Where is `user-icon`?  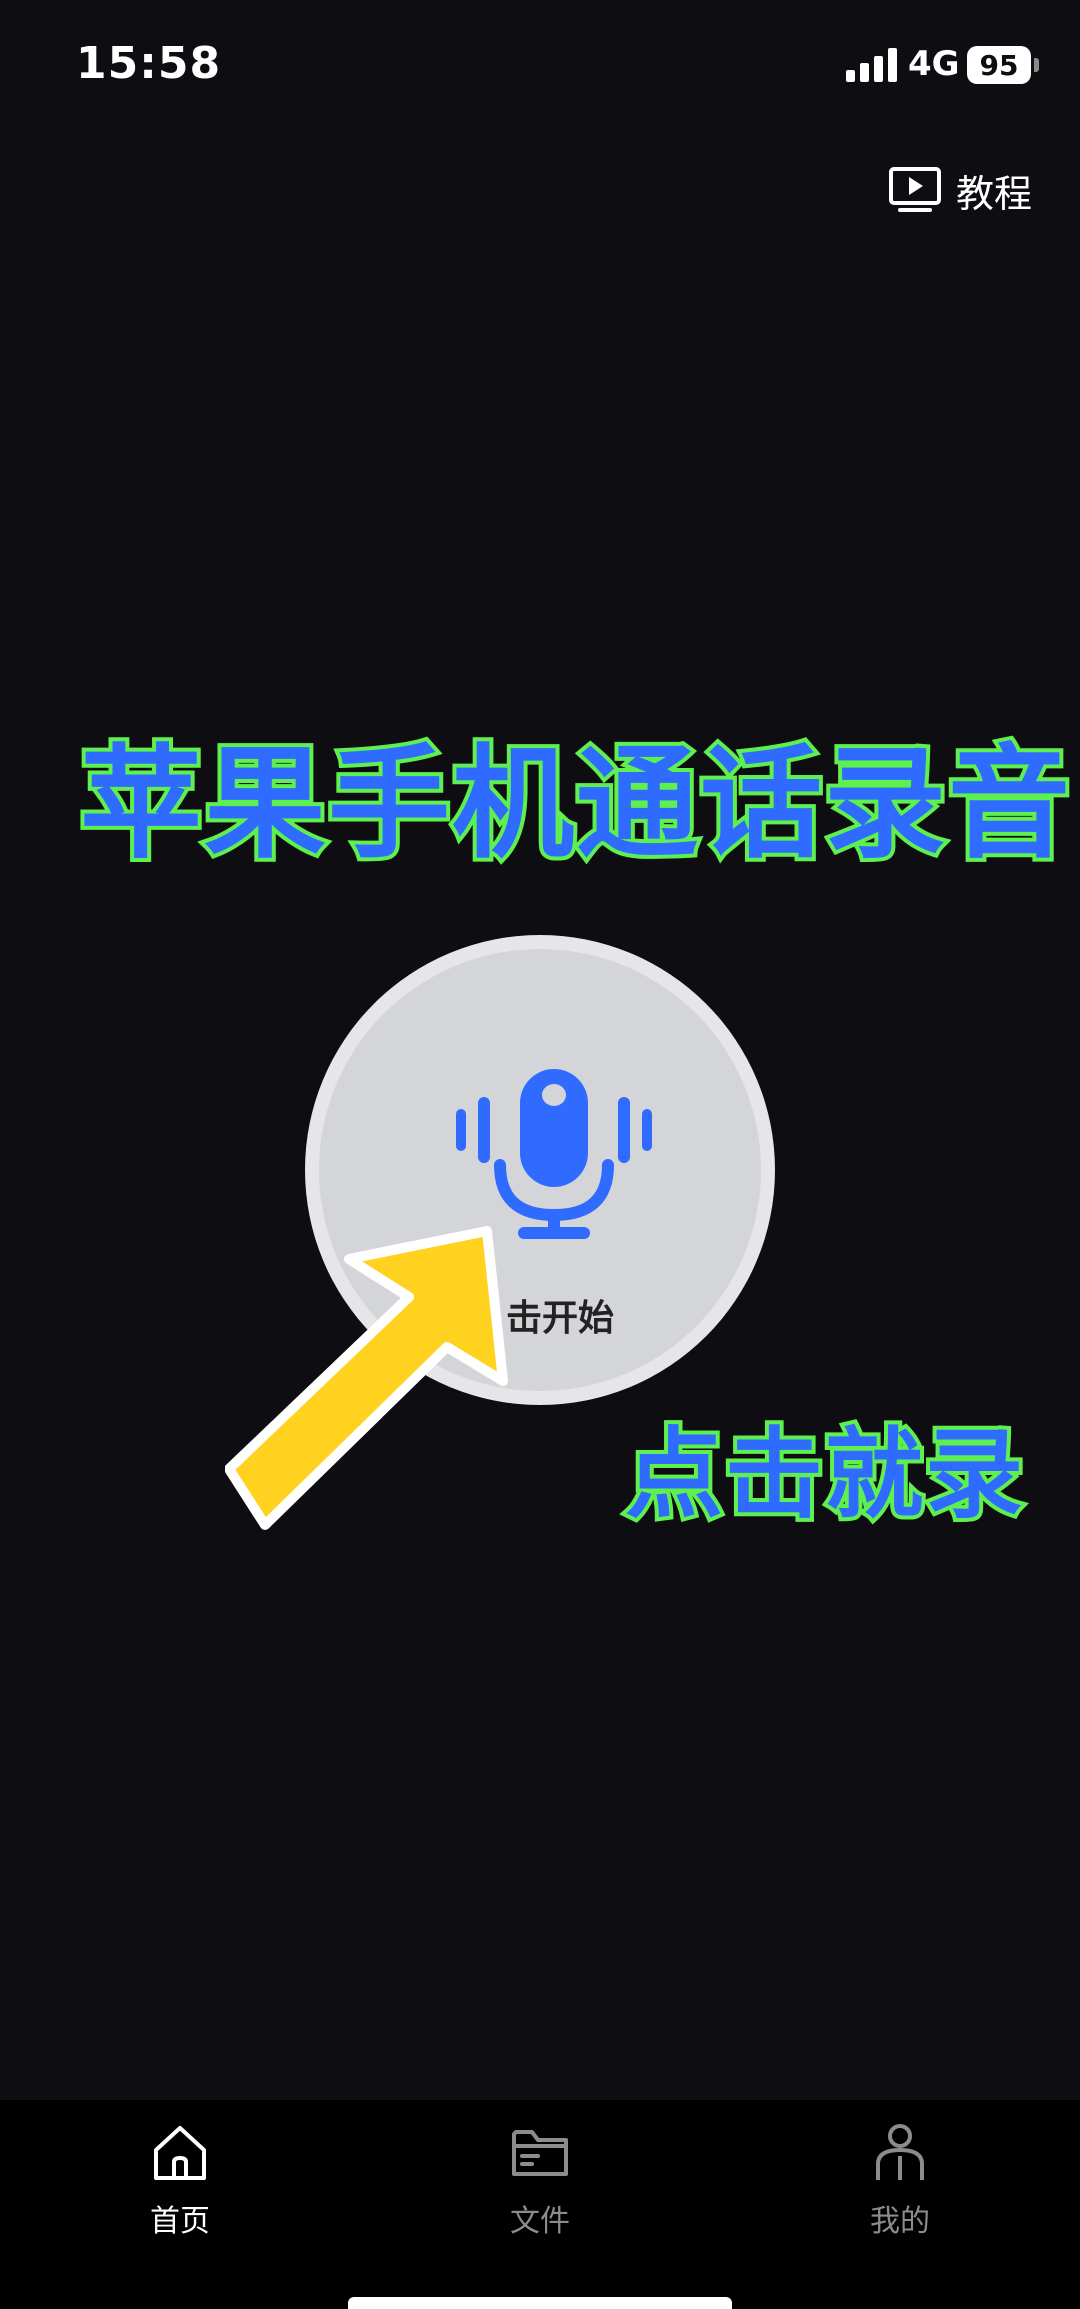 user-icon is located at coordinates (900, 2152).